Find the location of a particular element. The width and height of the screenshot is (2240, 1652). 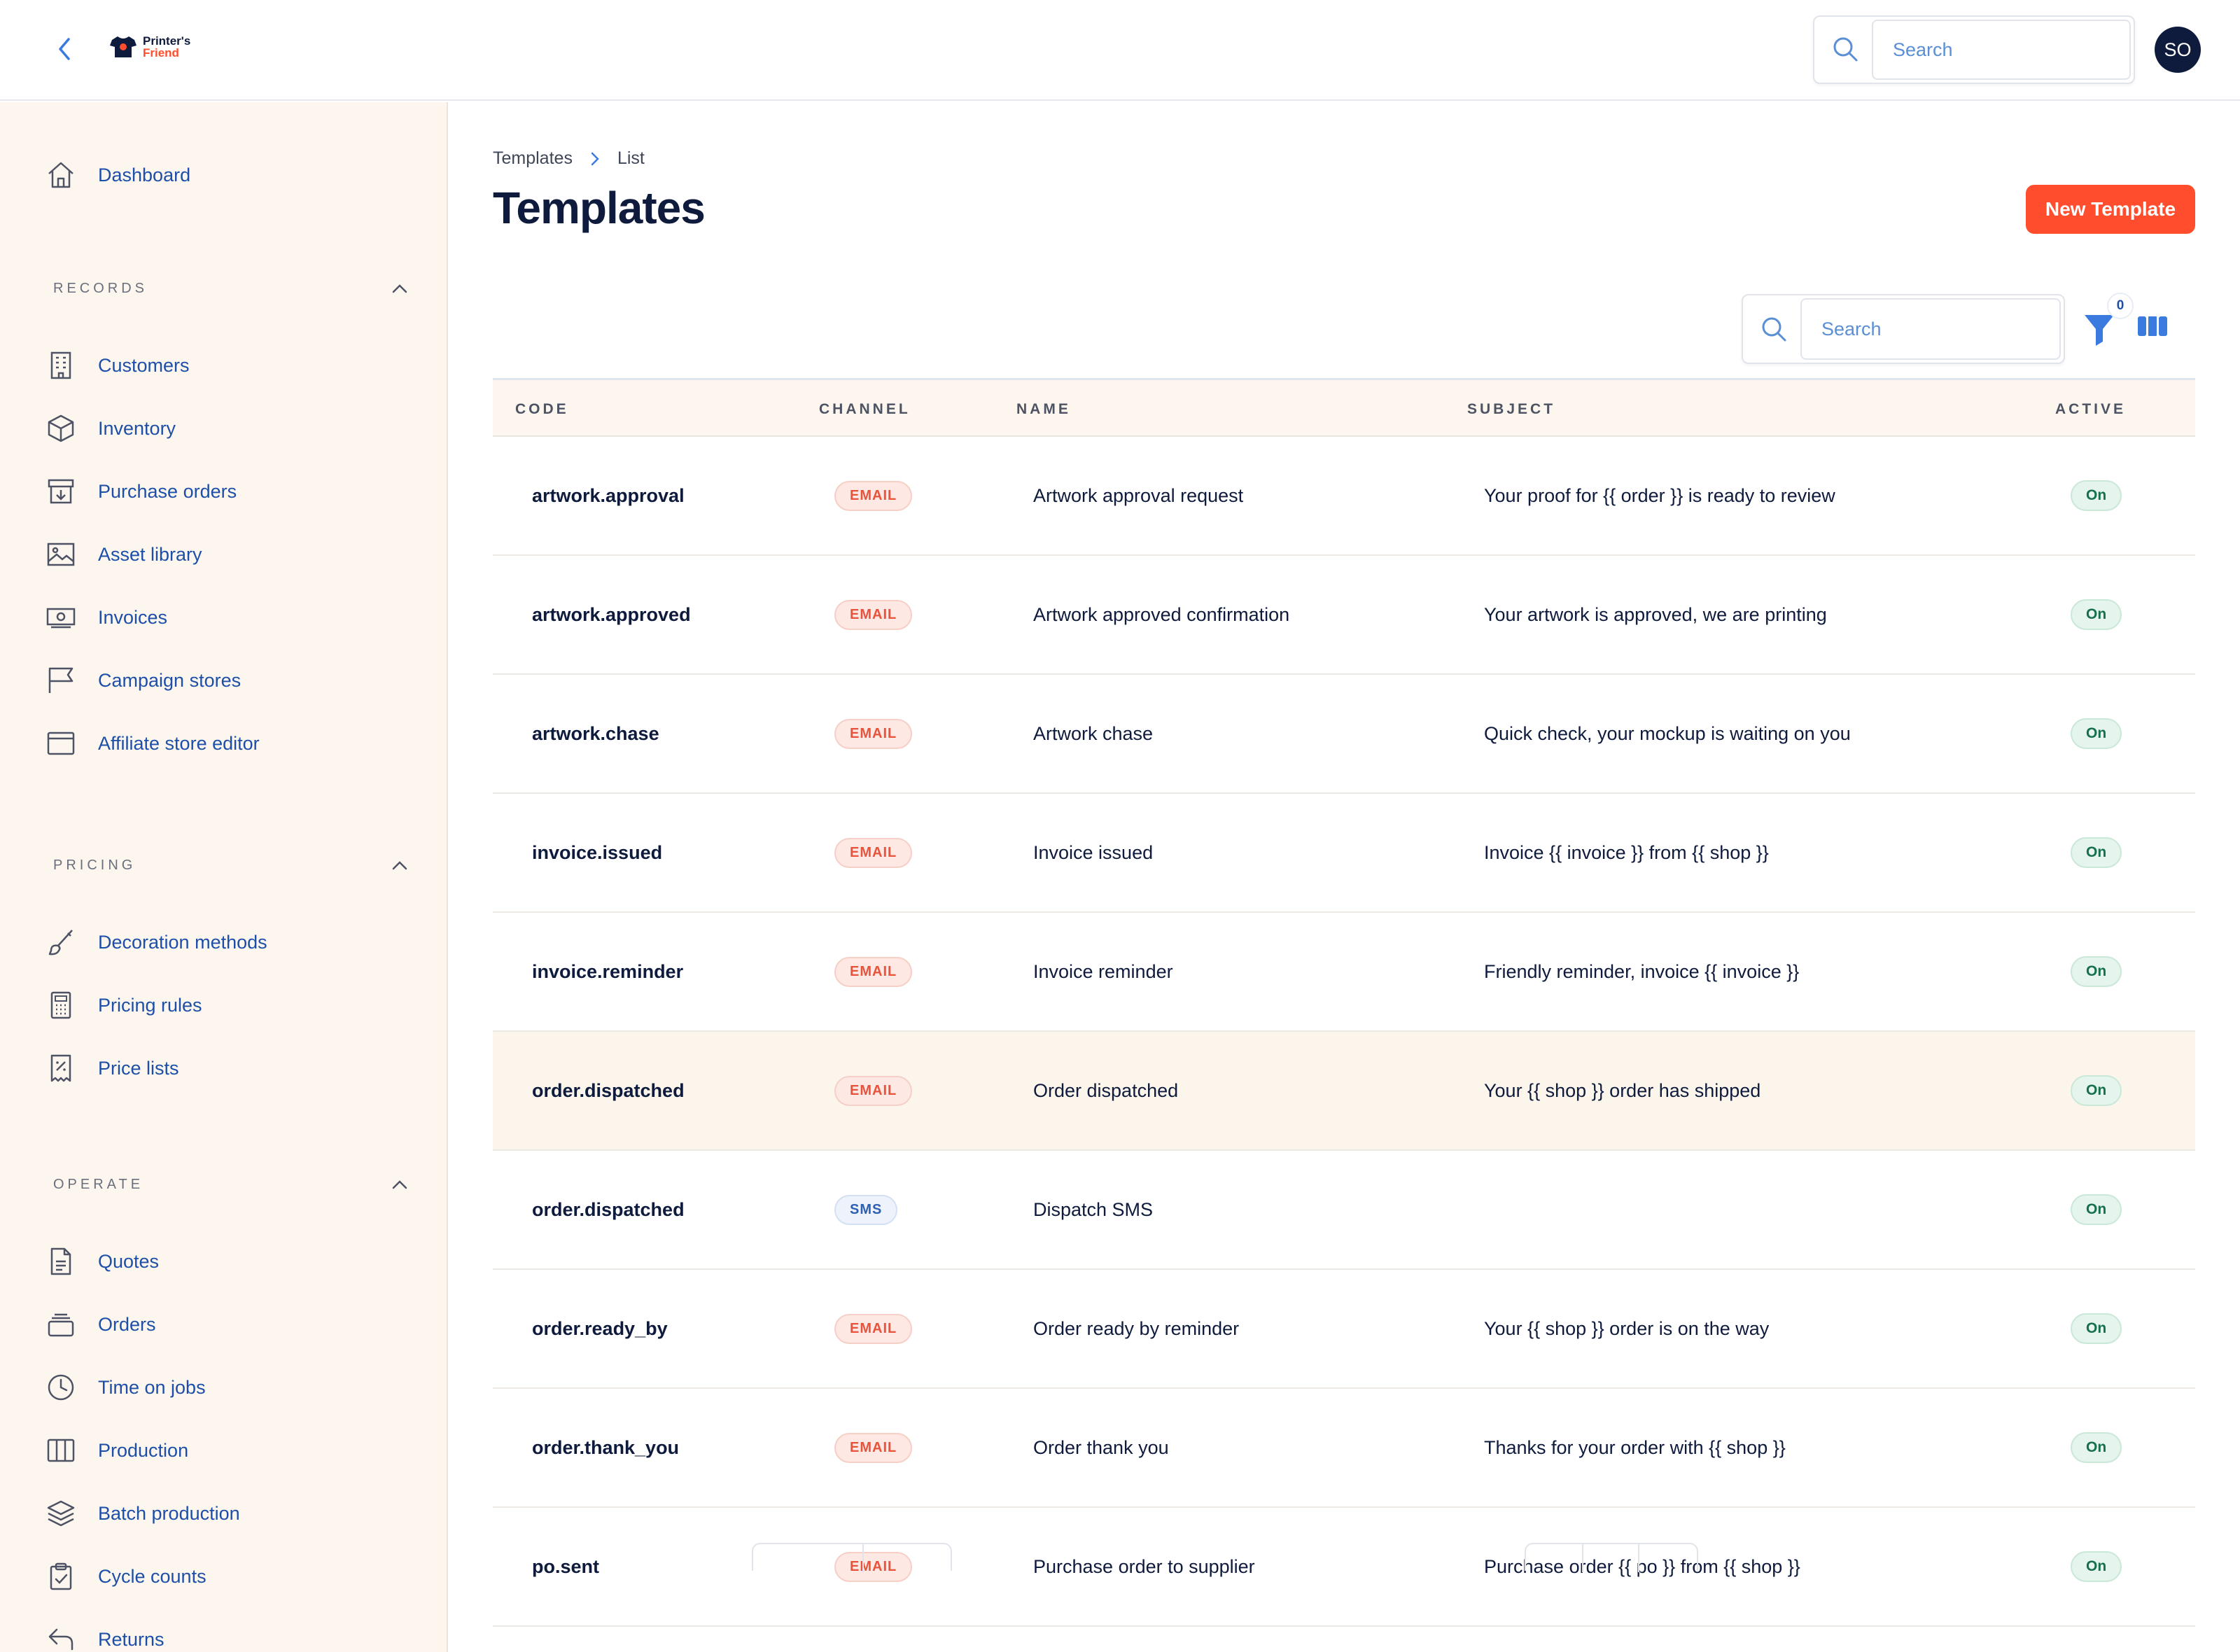

sidebar-item-returns: Returns is located at coordinates (104, 1635).